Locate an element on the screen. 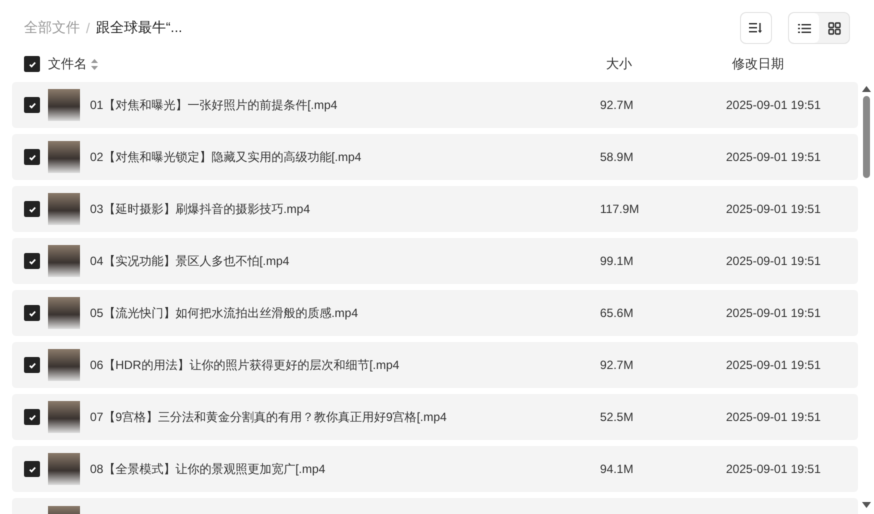 Image resolution: width=874 pixels, height=514 pixels. scroll-down-icon is located at coordinates (866, 505).